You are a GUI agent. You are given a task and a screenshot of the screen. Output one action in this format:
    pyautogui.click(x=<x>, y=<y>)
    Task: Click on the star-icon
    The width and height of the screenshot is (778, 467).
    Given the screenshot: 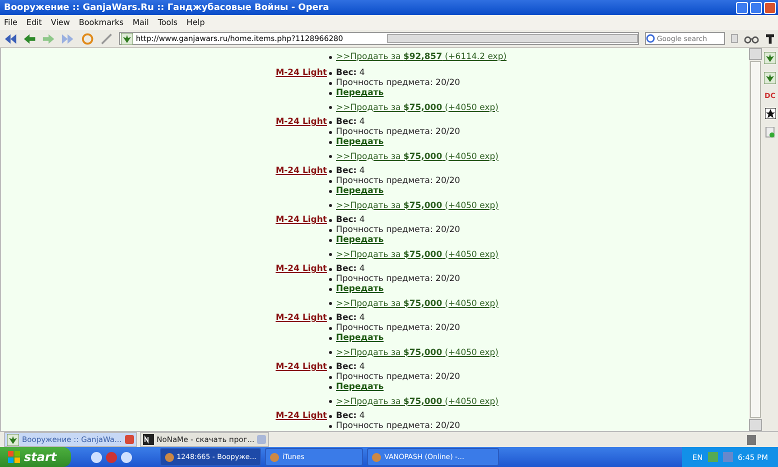 What is the action you would take?
    pyautogui.click(x=770, y=113)
    